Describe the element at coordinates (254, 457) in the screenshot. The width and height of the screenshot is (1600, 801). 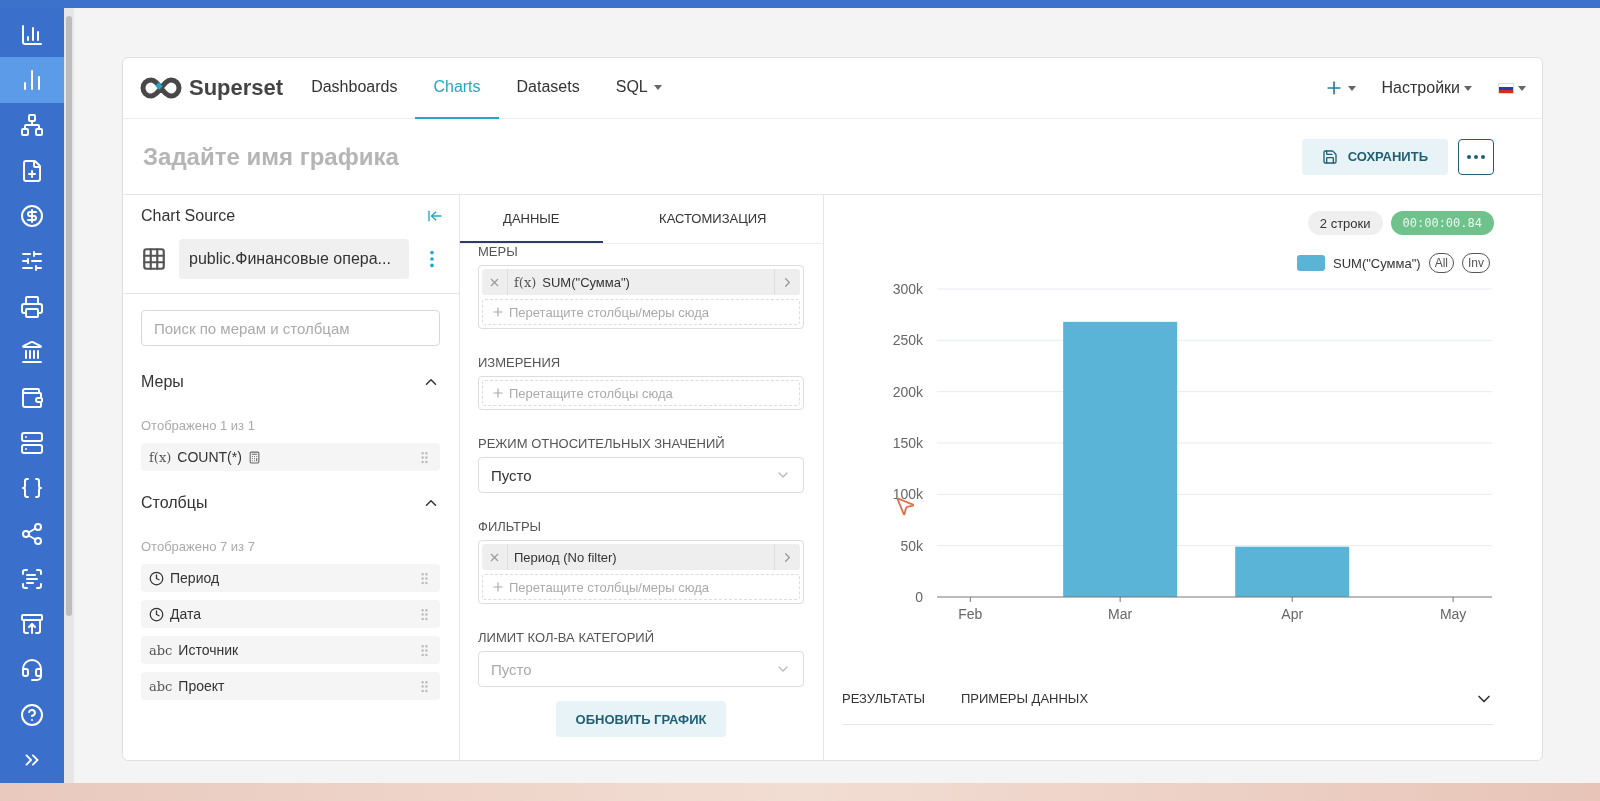
I see `calculator-icon` at that location.